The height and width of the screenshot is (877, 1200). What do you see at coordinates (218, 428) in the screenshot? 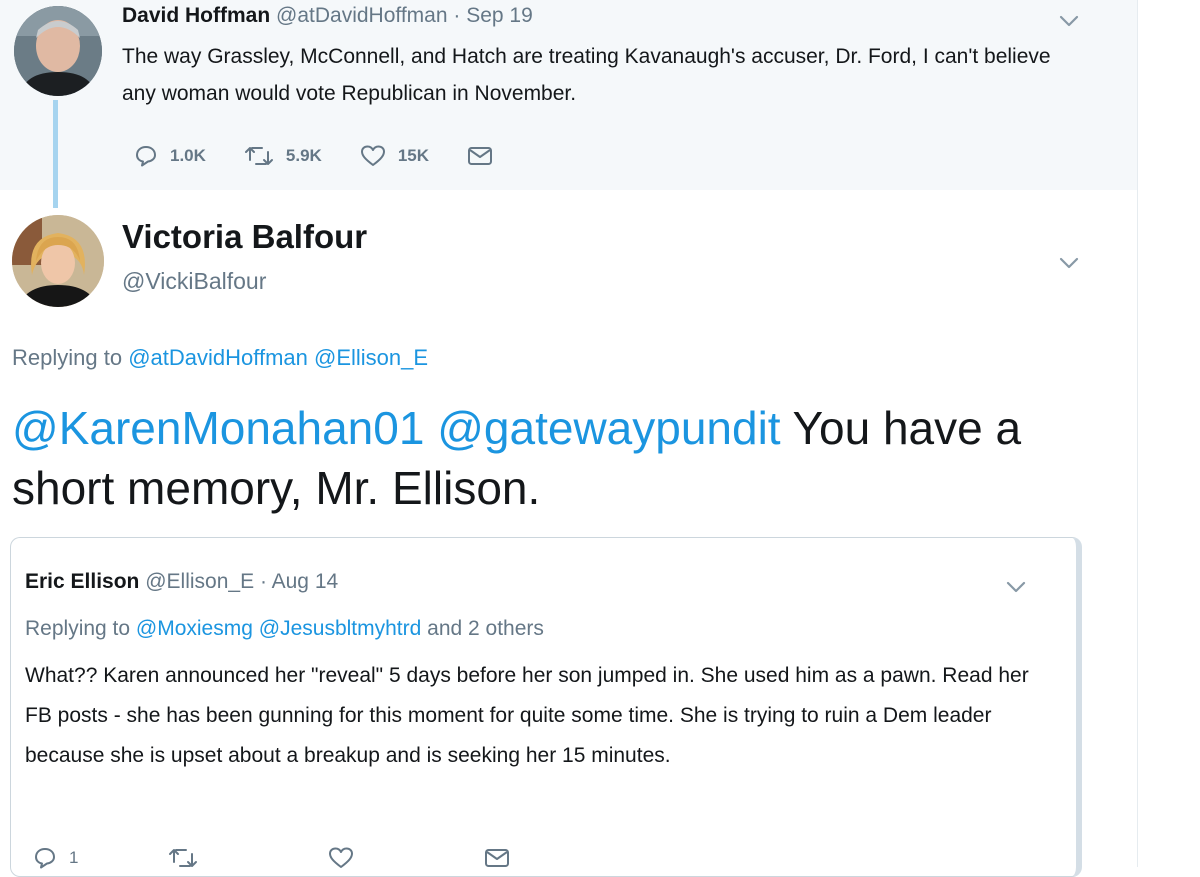
I see `mention-link: @KarenMonahan01` at bounding box center [218, 428].